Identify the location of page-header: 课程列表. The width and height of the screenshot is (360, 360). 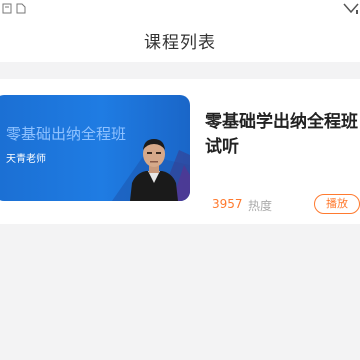
(180, 42).